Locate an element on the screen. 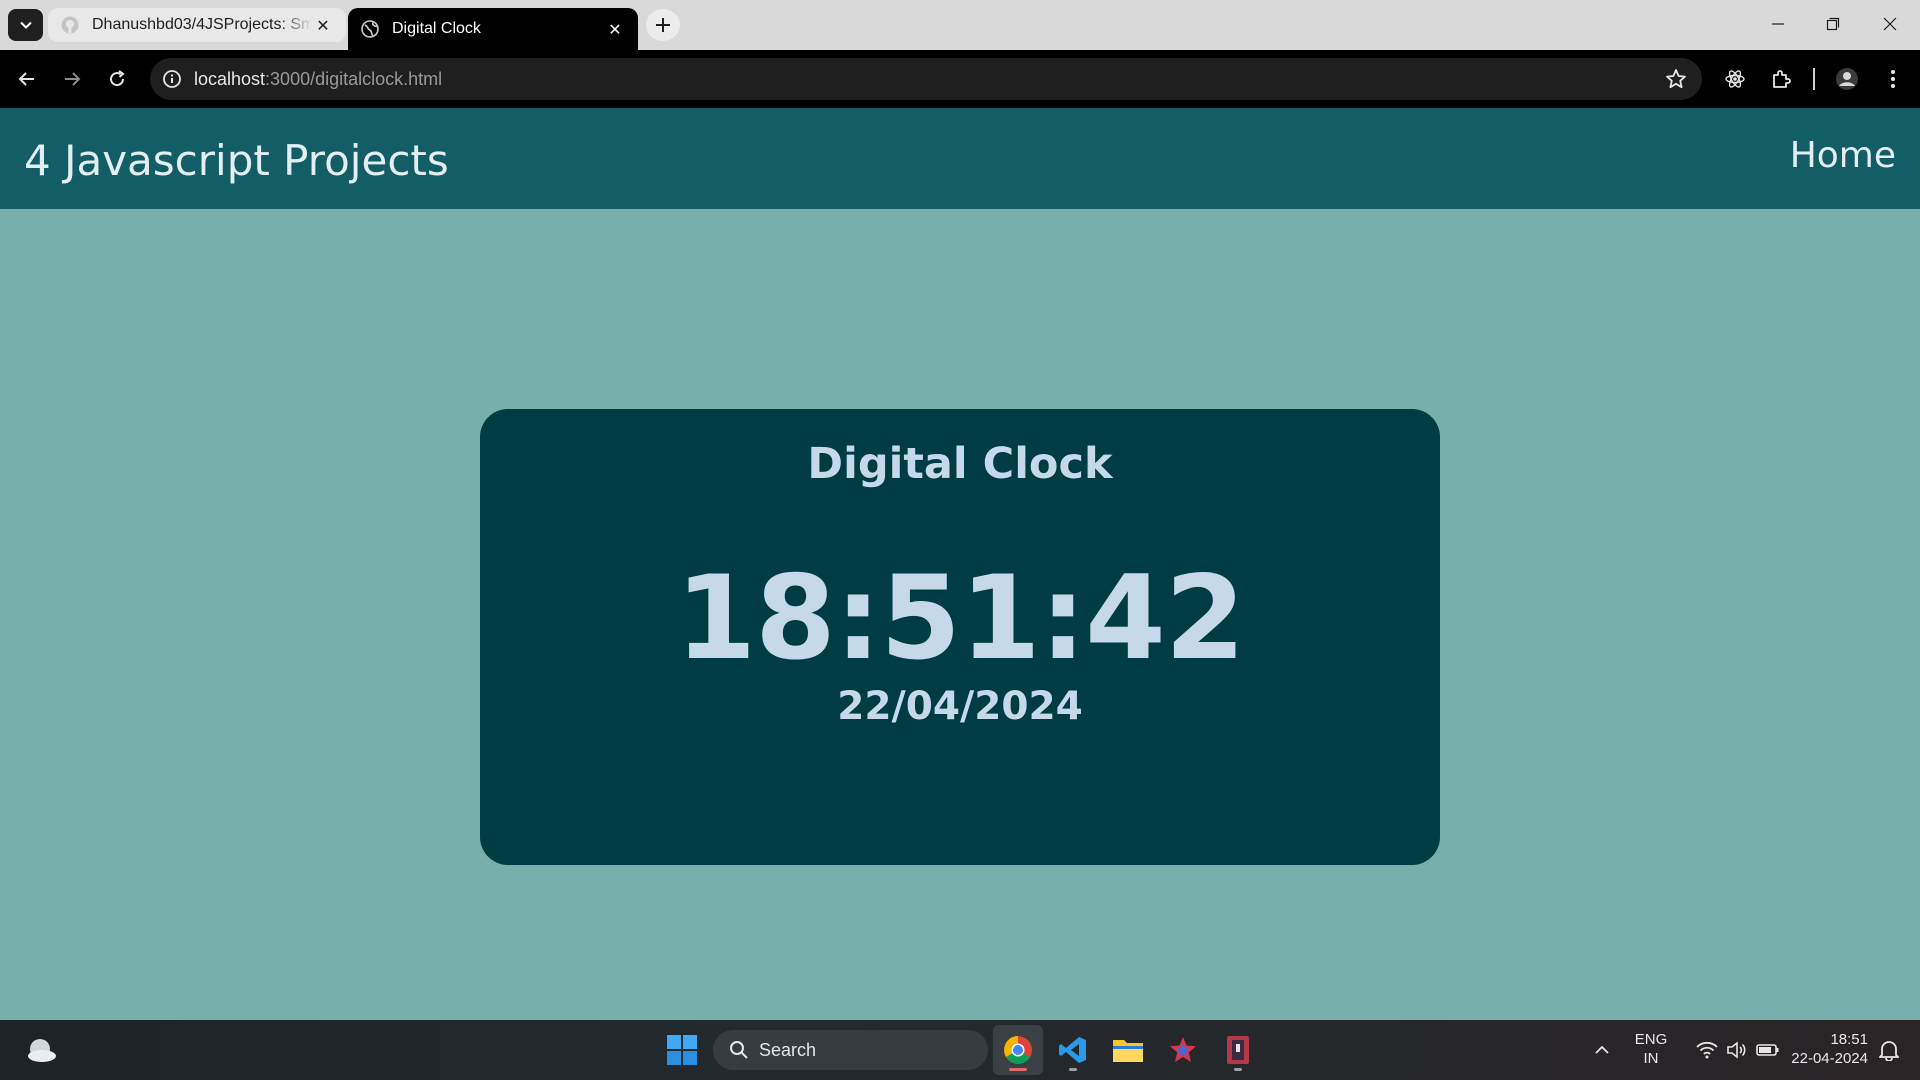 The width and height of the screenshot is (1920, 1080). taskbar-app-vscode is located at coordinates (1073, 1050).